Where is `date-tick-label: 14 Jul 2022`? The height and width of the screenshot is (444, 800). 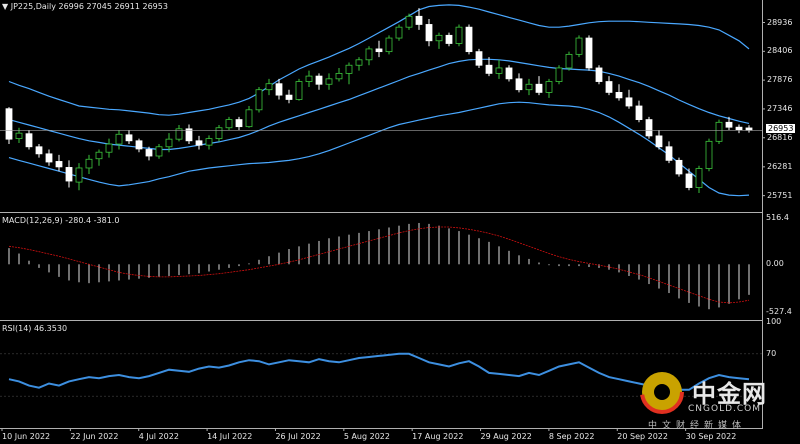 date-tick-label: 14 Jul 2022 is located at coordinates (230, 436).